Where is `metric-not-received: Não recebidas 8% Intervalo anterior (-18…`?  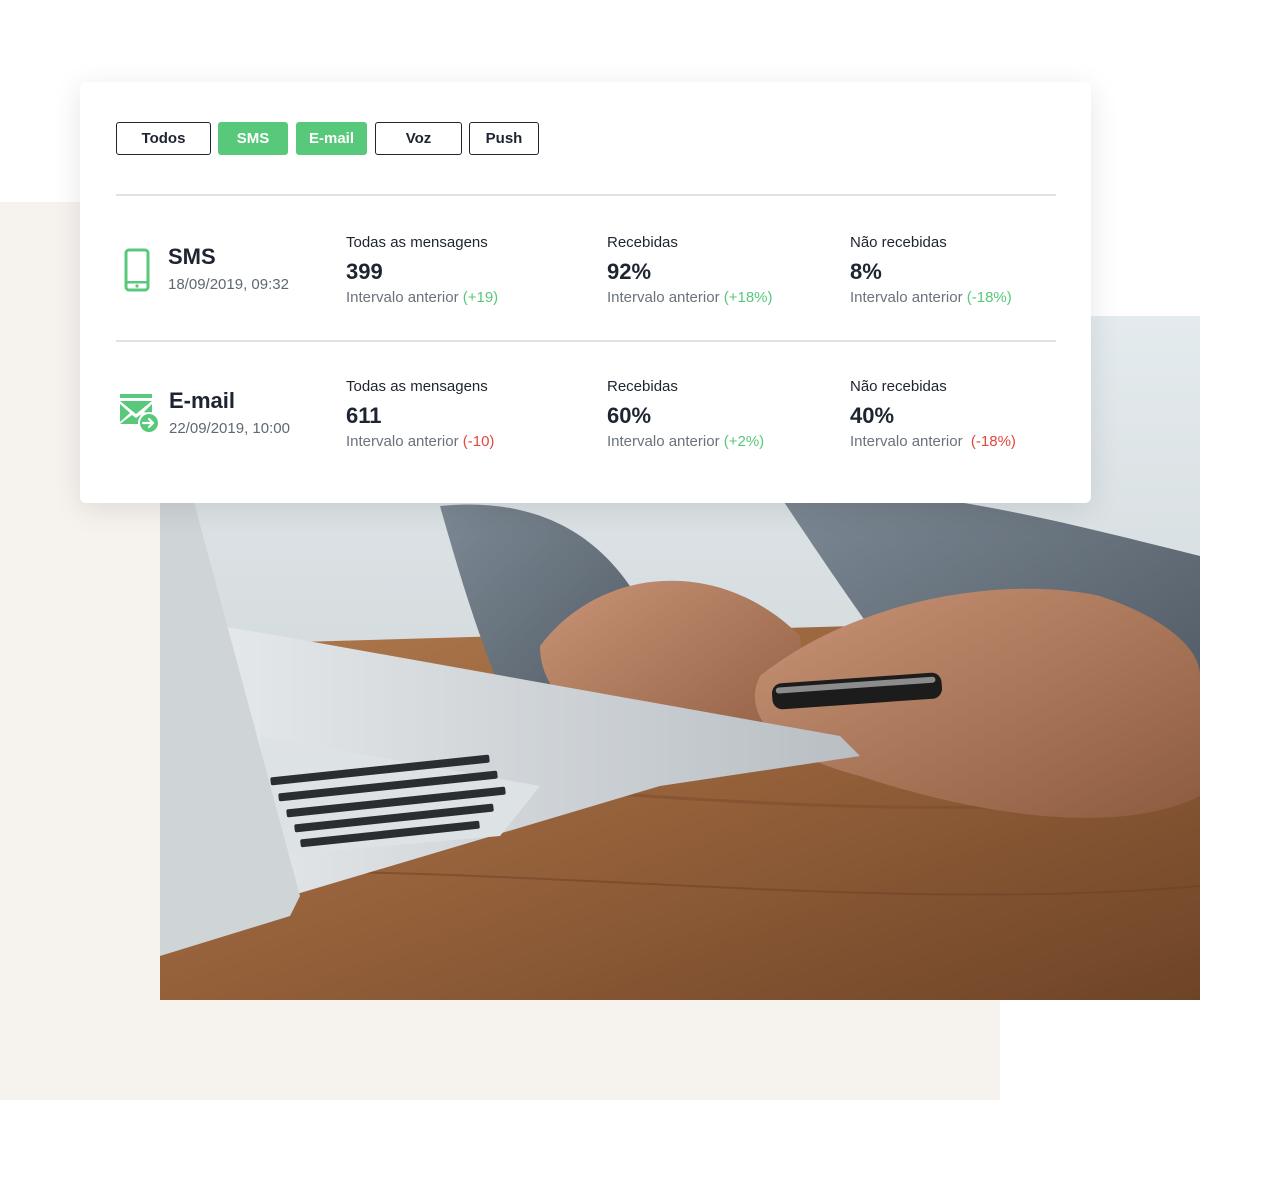
metric-not-received: Não recebidas 8% Intervalo anterior (-18… is located at coordinates (931, 270).